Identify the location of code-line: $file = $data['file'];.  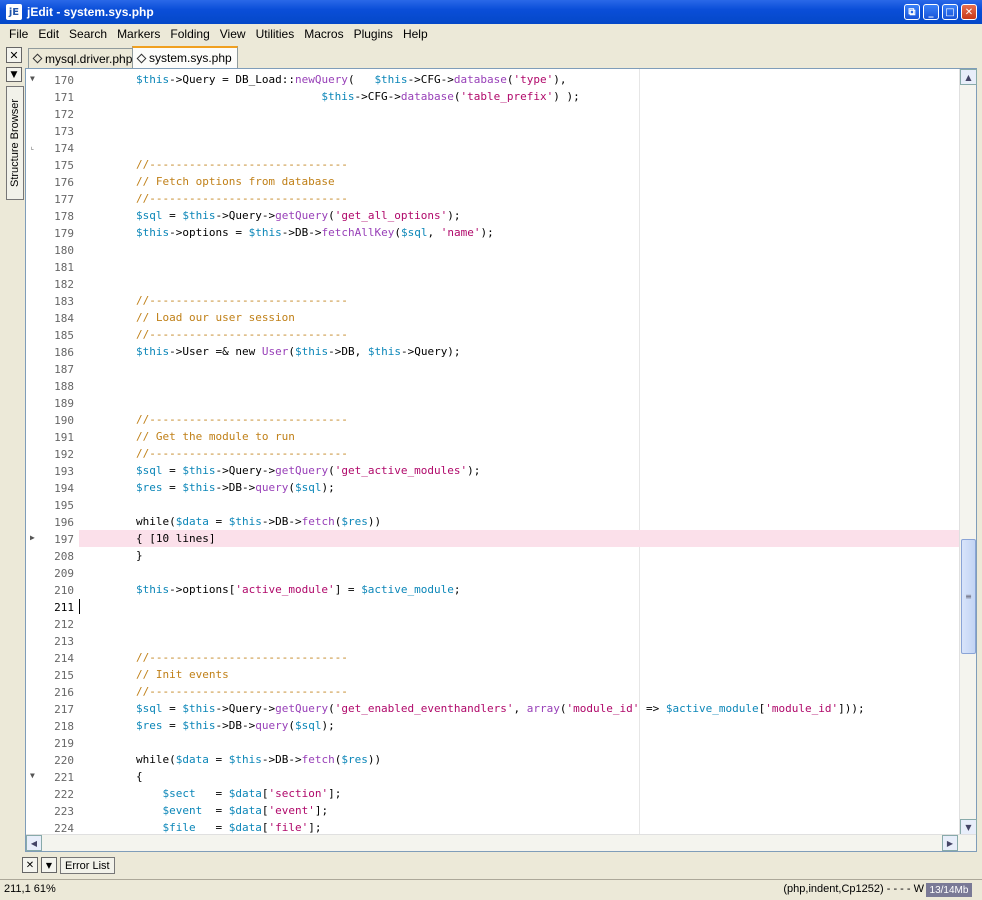
(519, 827).